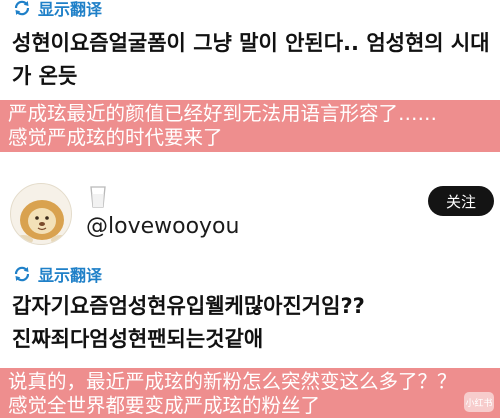 The width and height of the screenshot is (500, 418). What do you see at coordinates (42, 222) in the screenshot?
I see `lion-avatar` at bounding box center [42, 222].